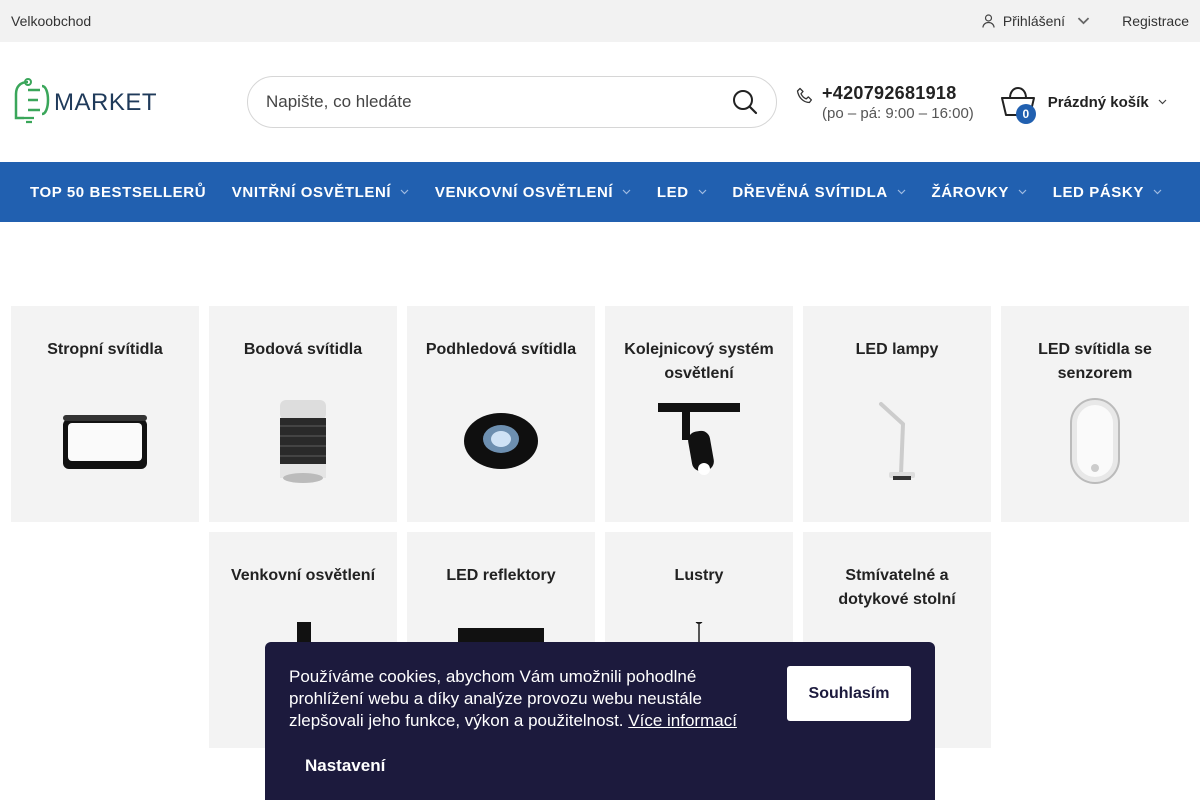 The height and width of the screenshot is (800, 1200). I want to click on nav-label: ŽÁROVKY, so click(970, 192).